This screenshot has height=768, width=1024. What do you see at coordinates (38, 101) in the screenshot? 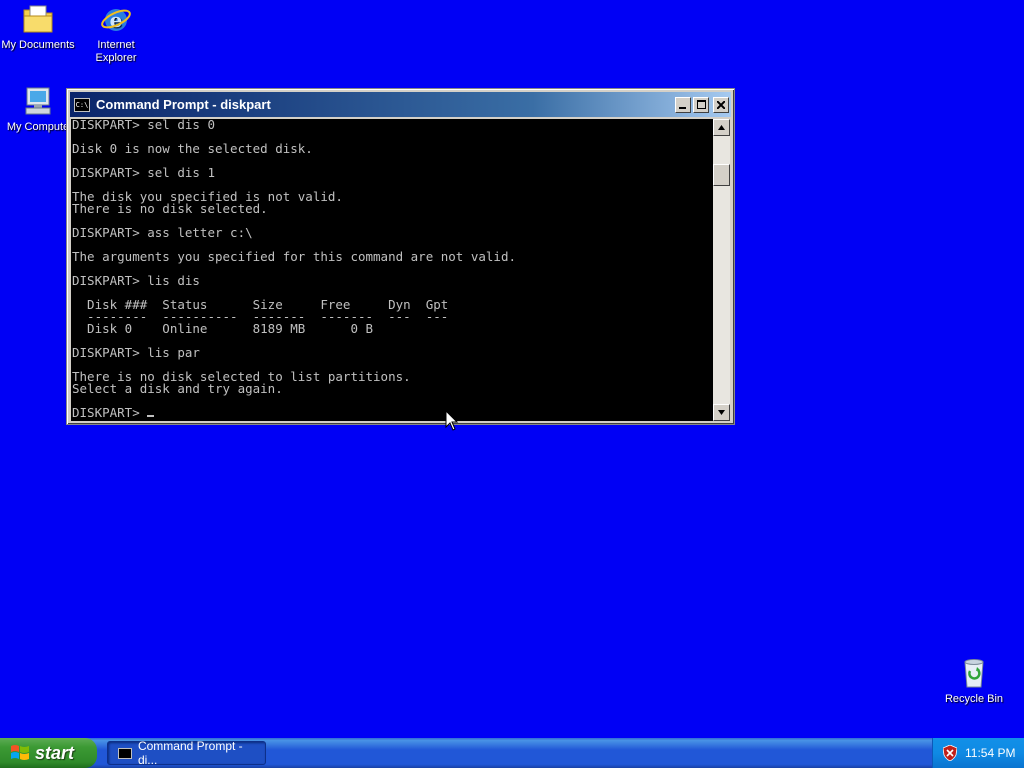
I see `my-computer-icon` at bounding box center [38, 101].